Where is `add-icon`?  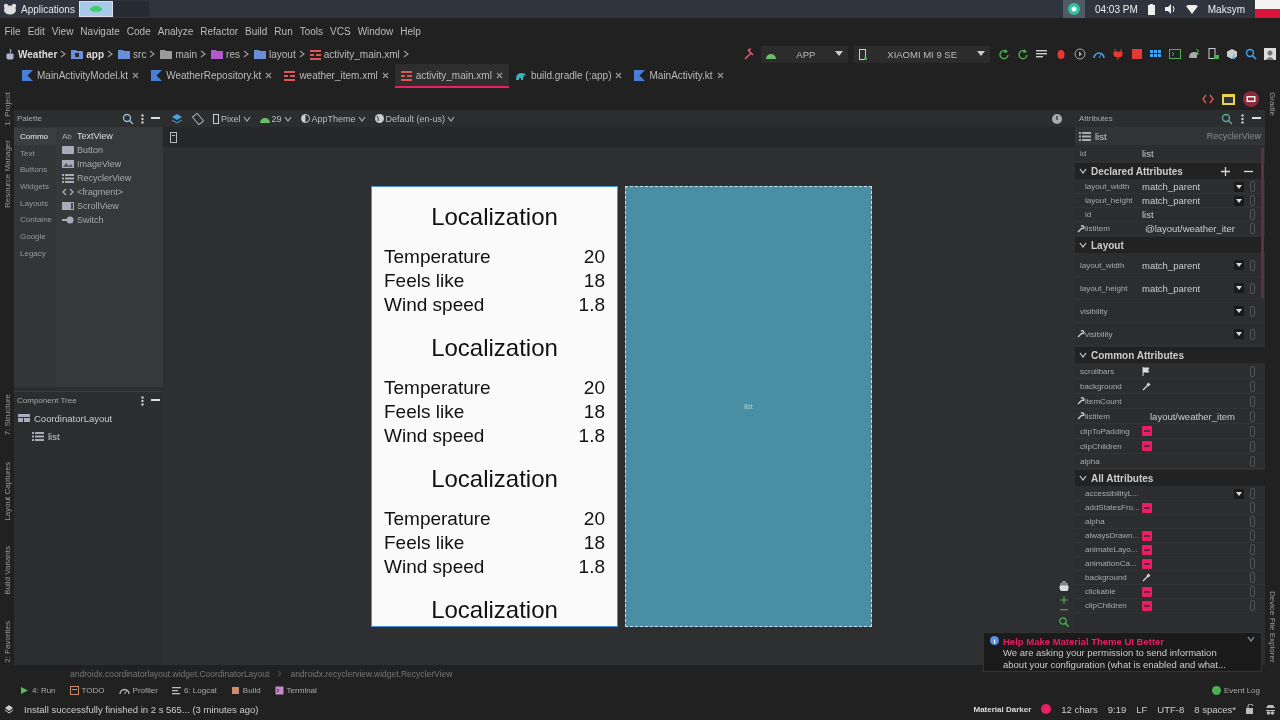
add-icon is located at coordinates (1225, 171).